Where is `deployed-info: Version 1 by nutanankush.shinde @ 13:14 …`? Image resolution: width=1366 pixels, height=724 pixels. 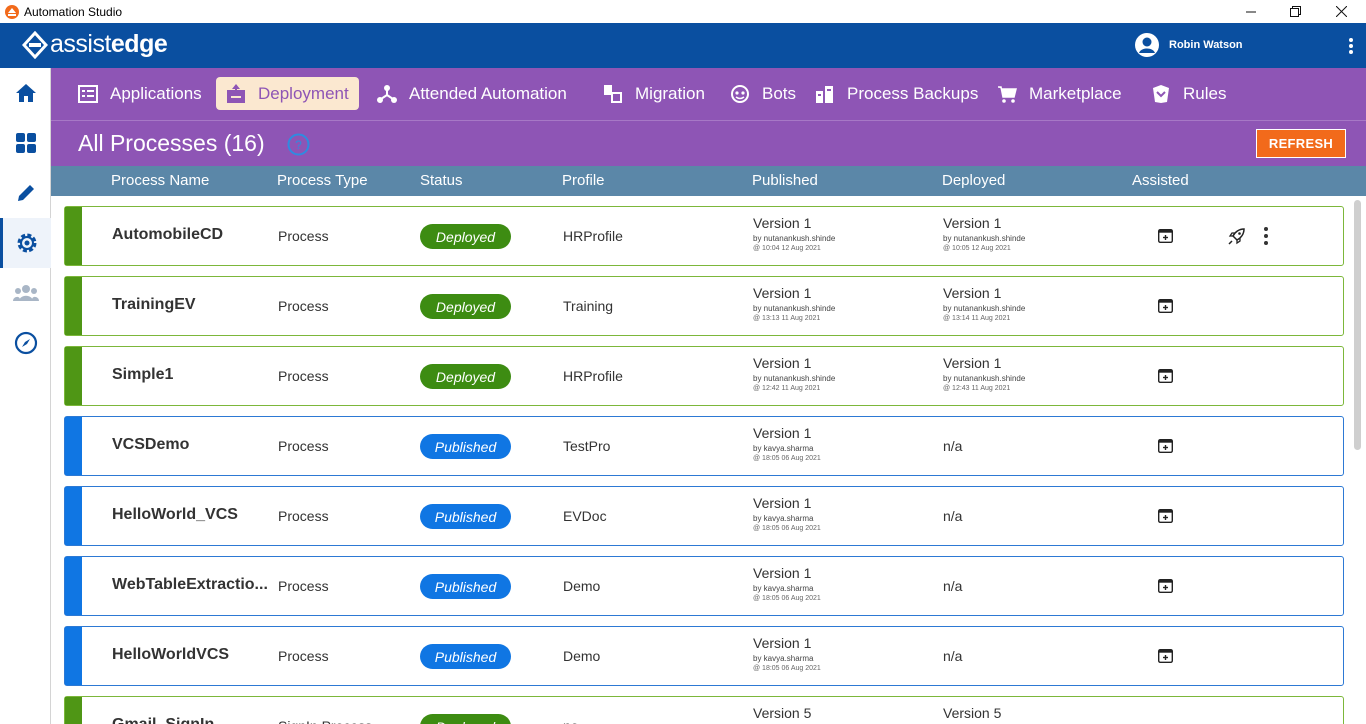 deployed-info: Version 1 by nutanankush.shinde @ 13:14 … is located at coordinates (984, 303).